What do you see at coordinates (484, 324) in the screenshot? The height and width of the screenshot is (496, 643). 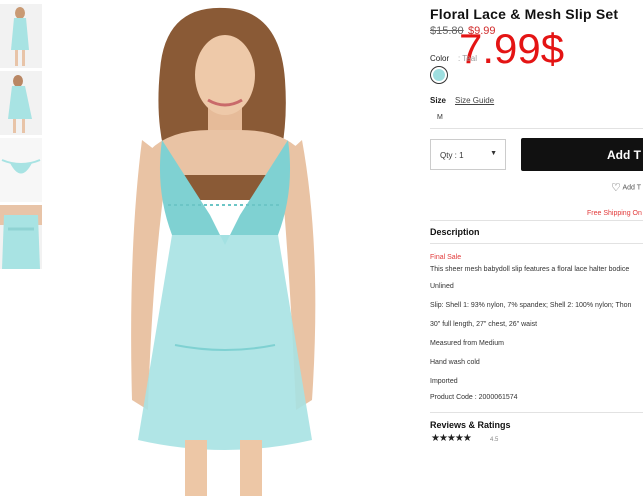 I see `description-line: 30" full length, 27" chest, 26" waist` at bounding box center [484, 324].